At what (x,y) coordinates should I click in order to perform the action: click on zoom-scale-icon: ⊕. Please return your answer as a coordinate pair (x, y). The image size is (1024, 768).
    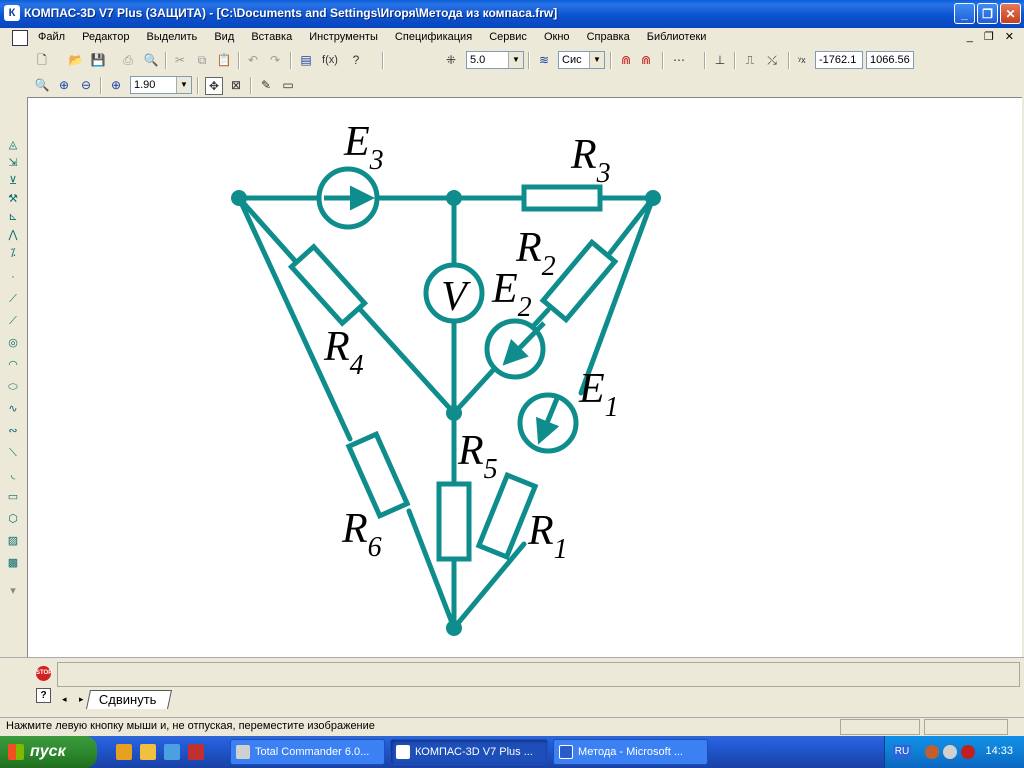
    Looking at the image, I should click on (116, 85).